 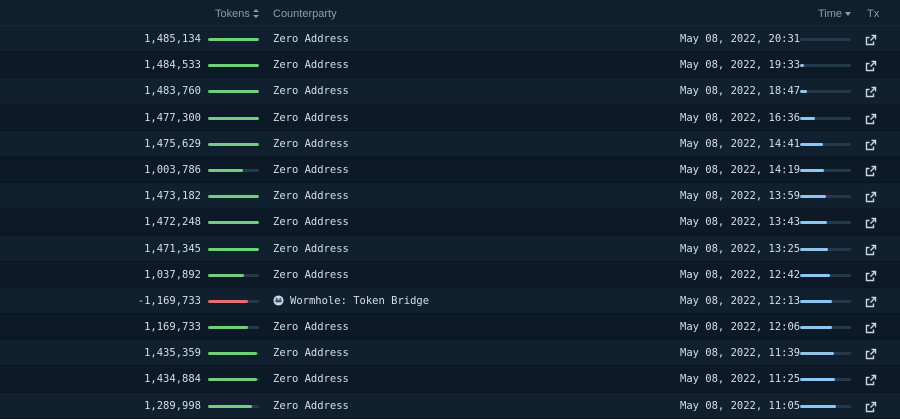 I want to click on table-row: 1,003,786 Zero Address May 08, 2022, 14:19, so click(x=450, y=170).